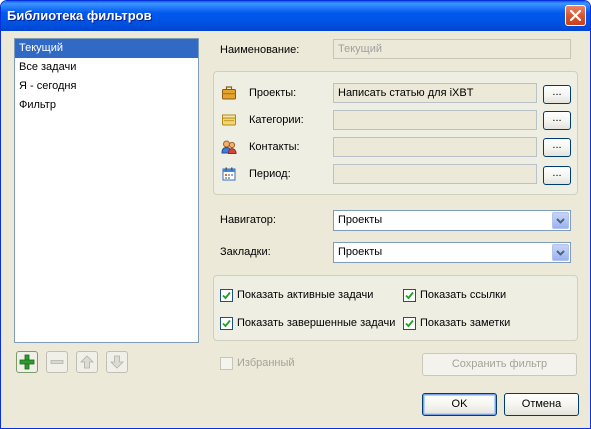 The width and height of the screenshot is (591, 429). Describe the element at coordinates (273, 93) in the screenshot. I see `projects-label: Проекты:` at that location.